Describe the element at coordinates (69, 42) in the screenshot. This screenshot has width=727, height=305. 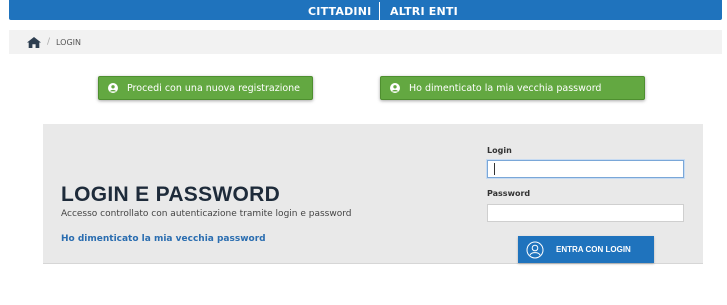
I see `breadcrumb-current: LOGIN` at that location.